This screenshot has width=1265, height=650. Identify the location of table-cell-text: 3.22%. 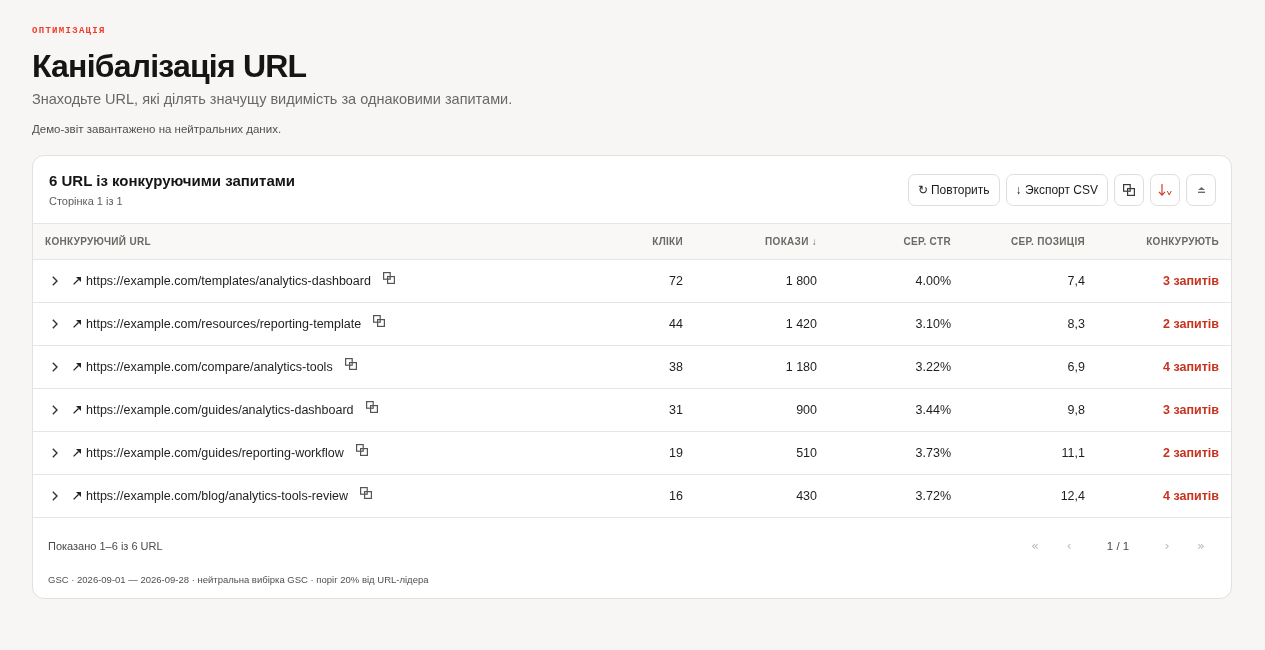
(933, 367).